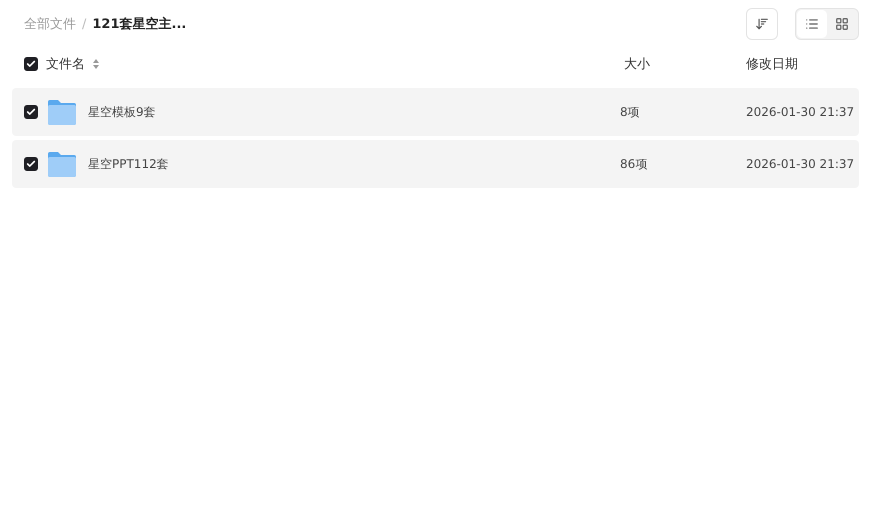 The width and height of the screenshot is (874, 514). I want to click on sort-button, so click(762, 24).